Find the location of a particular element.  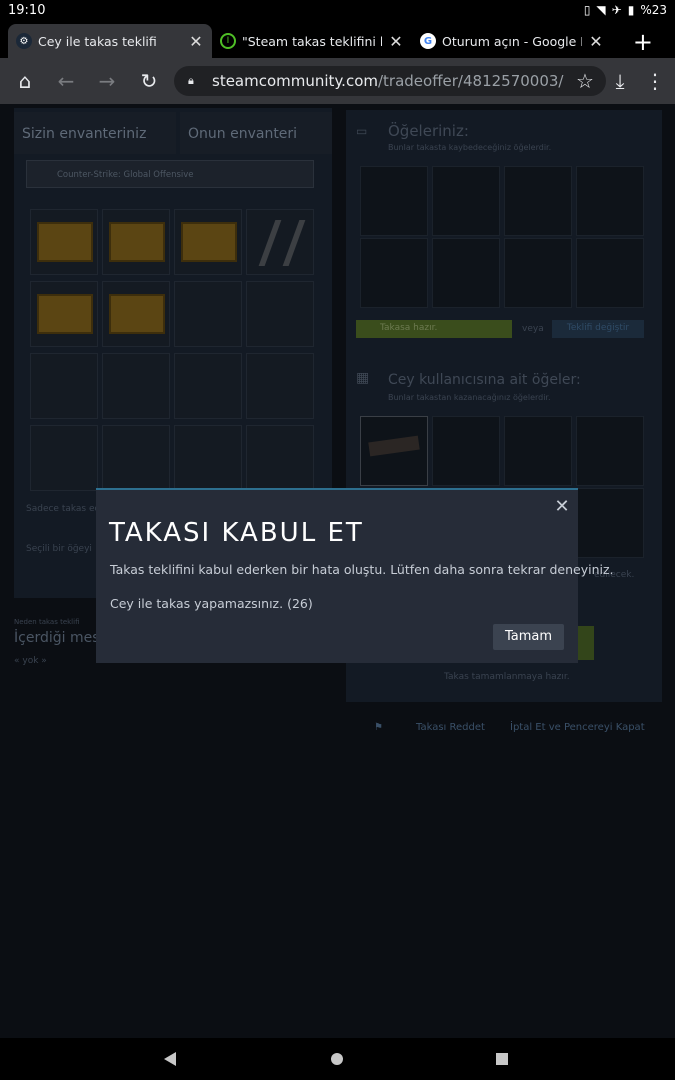

battery-percent: %23 is located at coordinates (653, 10).